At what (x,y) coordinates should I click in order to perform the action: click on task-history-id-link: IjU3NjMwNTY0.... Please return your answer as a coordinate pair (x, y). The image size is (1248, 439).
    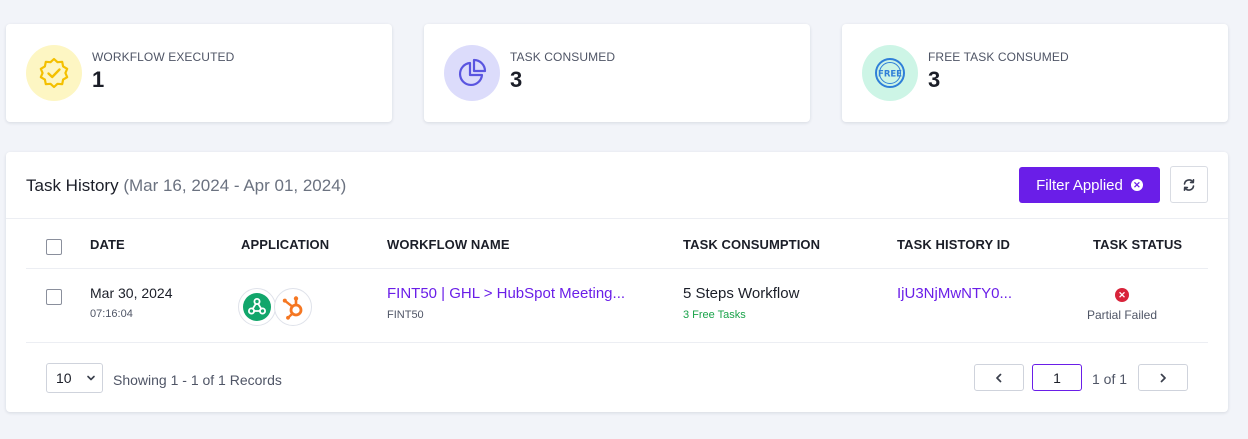
    Looking at the image, I should click on (954, 293).